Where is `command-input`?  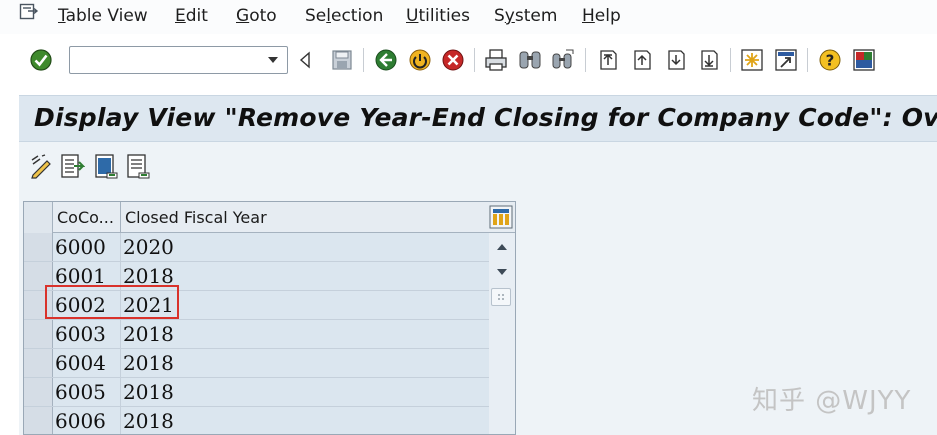
command-input is located at coordinates (167, 60).